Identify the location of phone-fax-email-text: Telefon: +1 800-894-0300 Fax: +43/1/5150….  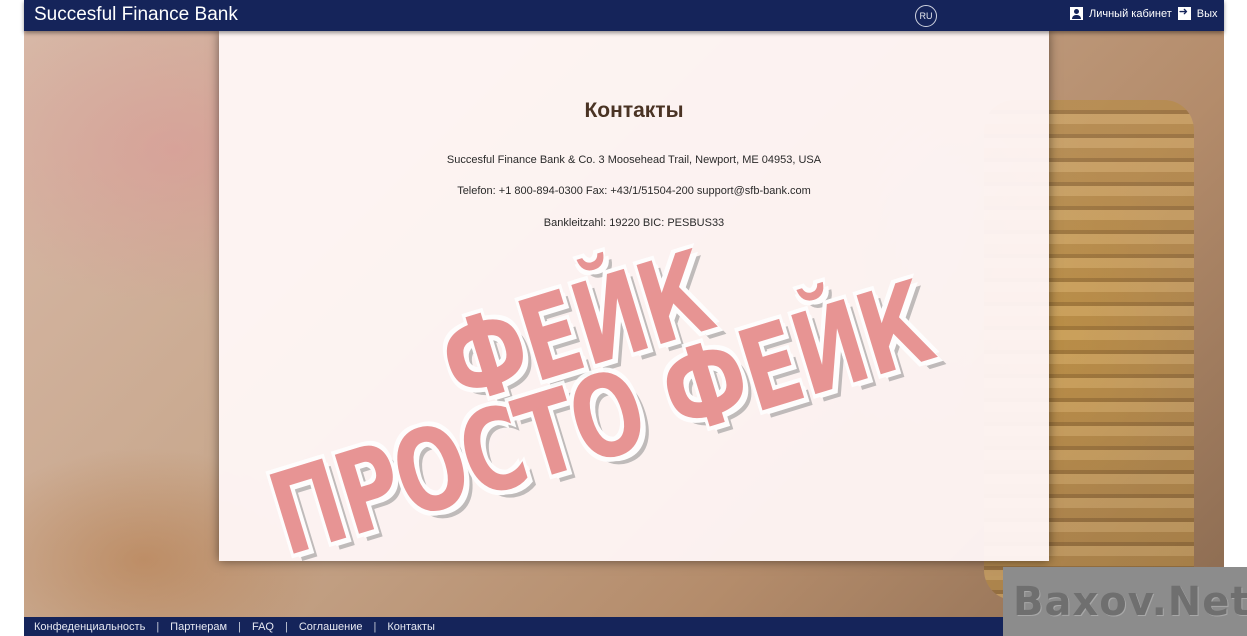
(634, 191).